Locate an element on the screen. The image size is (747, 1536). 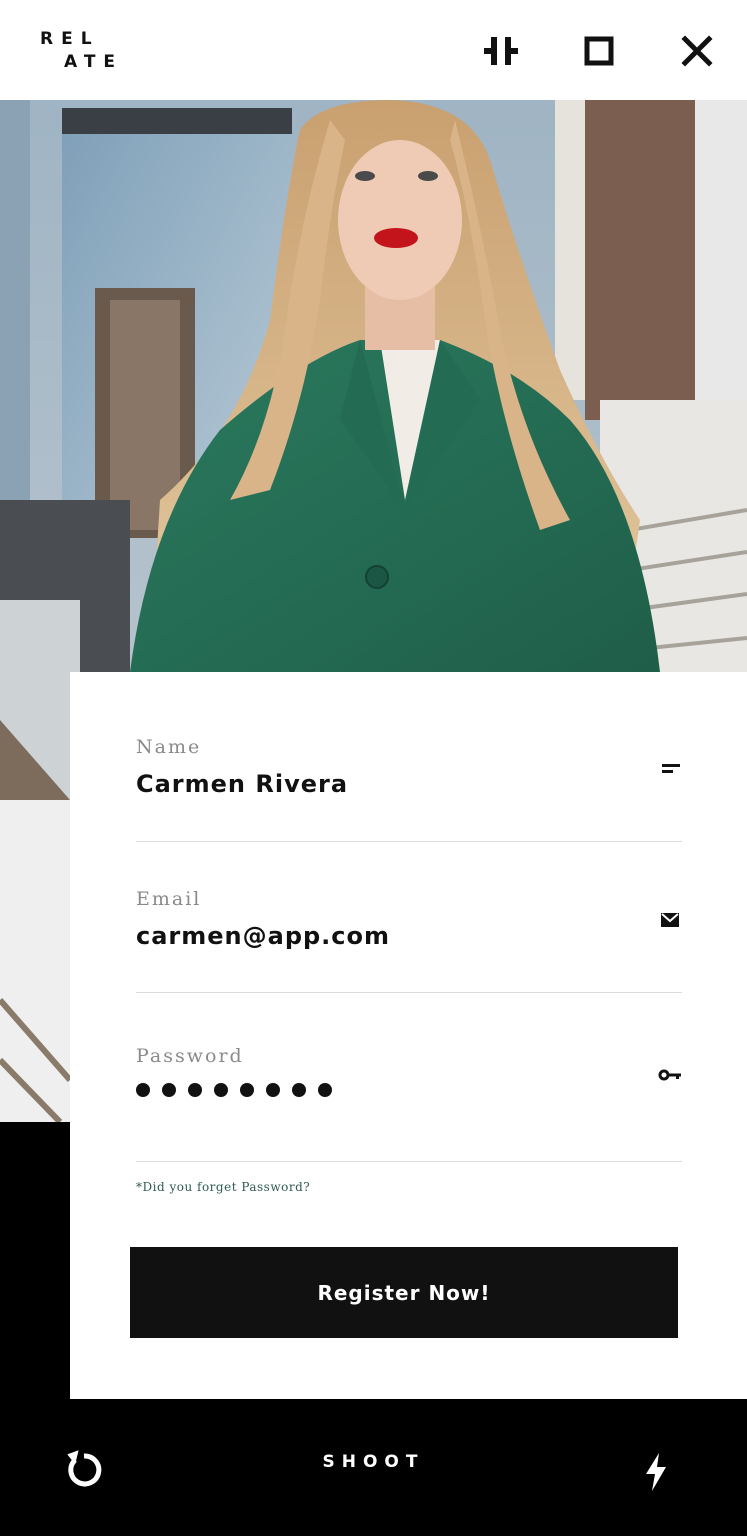
top-bar: REL ATE is located at coordinates (373, 50).